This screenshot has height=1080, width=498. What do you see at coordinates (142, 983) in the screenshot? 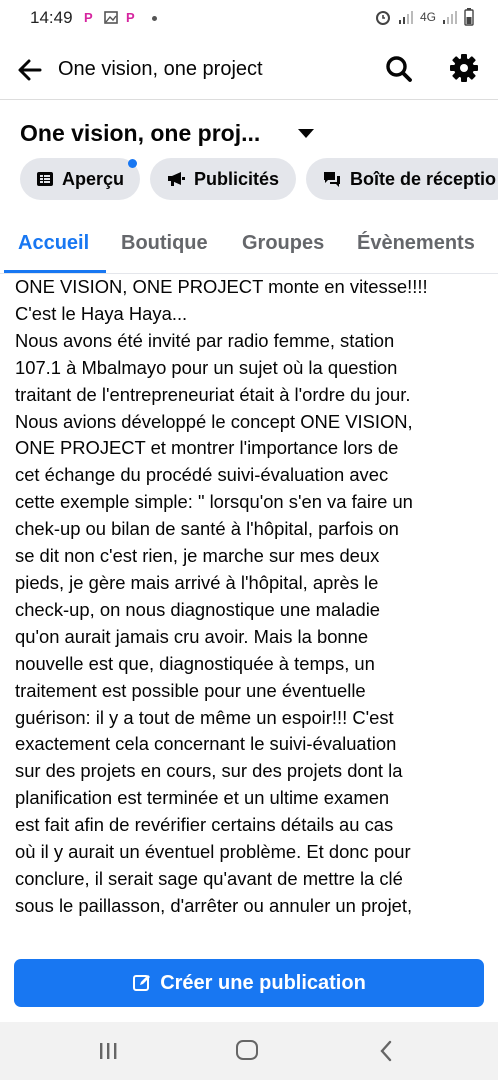
I see `compose-icon` at bounding box center [142, 983].